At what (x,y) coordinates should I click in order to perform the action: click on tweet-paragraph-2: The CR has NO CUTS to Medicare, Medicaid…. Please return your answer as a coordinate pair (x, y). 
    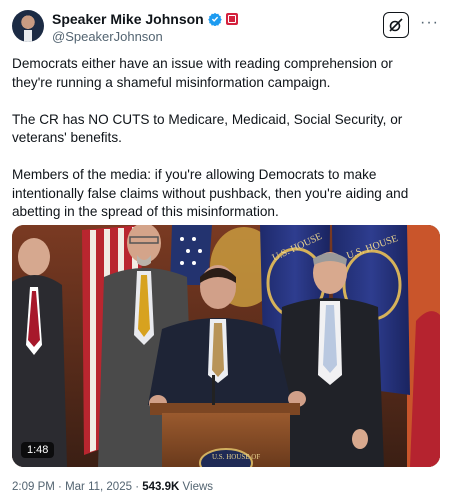
    Looking at the image, I should click on (209, 128).